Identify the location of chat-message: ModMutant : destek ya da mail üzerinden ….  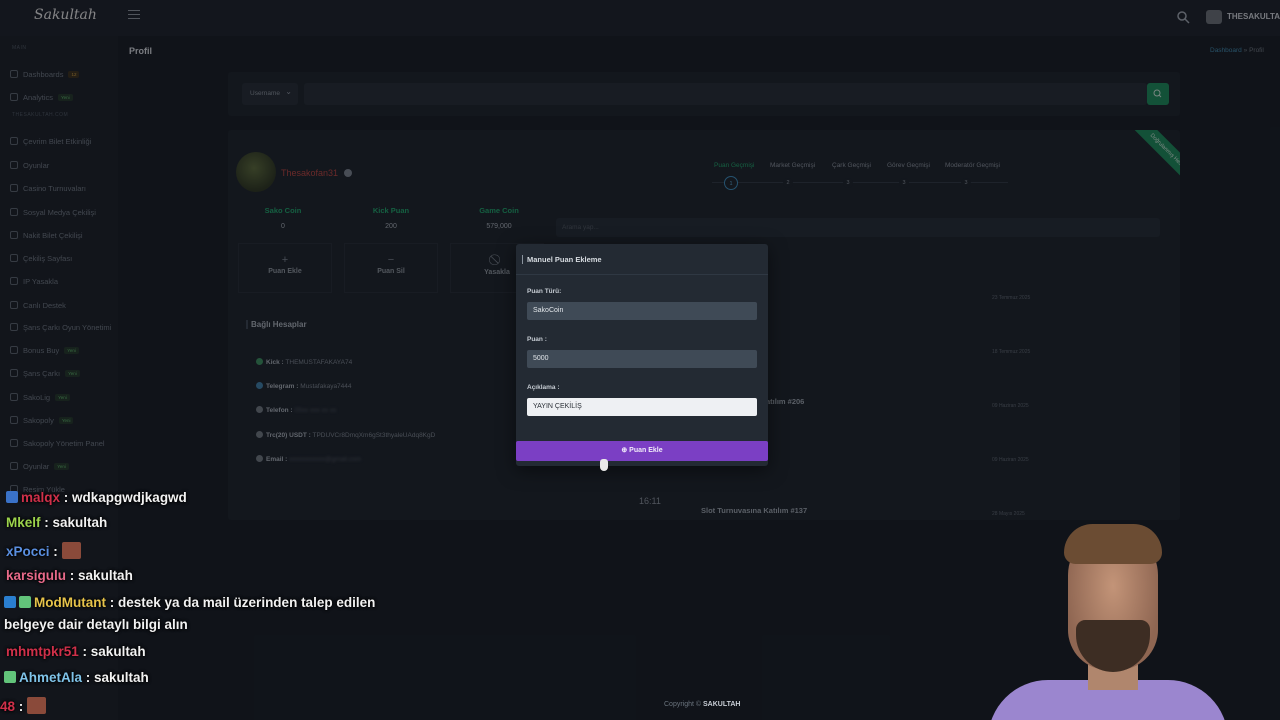
(189, 602).